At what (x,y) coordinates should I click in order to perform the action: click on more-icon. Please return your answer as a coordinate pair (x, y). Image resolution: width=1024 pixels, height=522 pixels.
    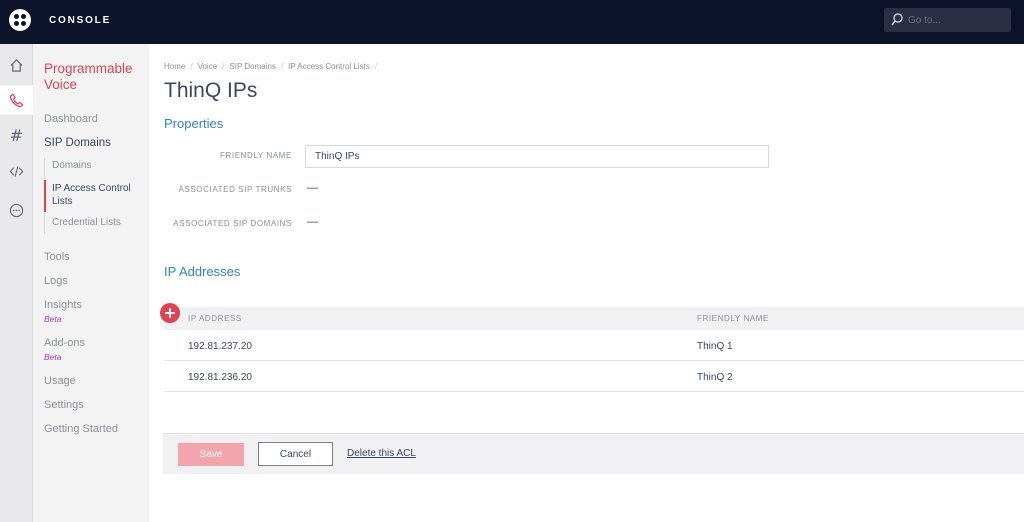
    Looking at the image, I should click on (16, 210).